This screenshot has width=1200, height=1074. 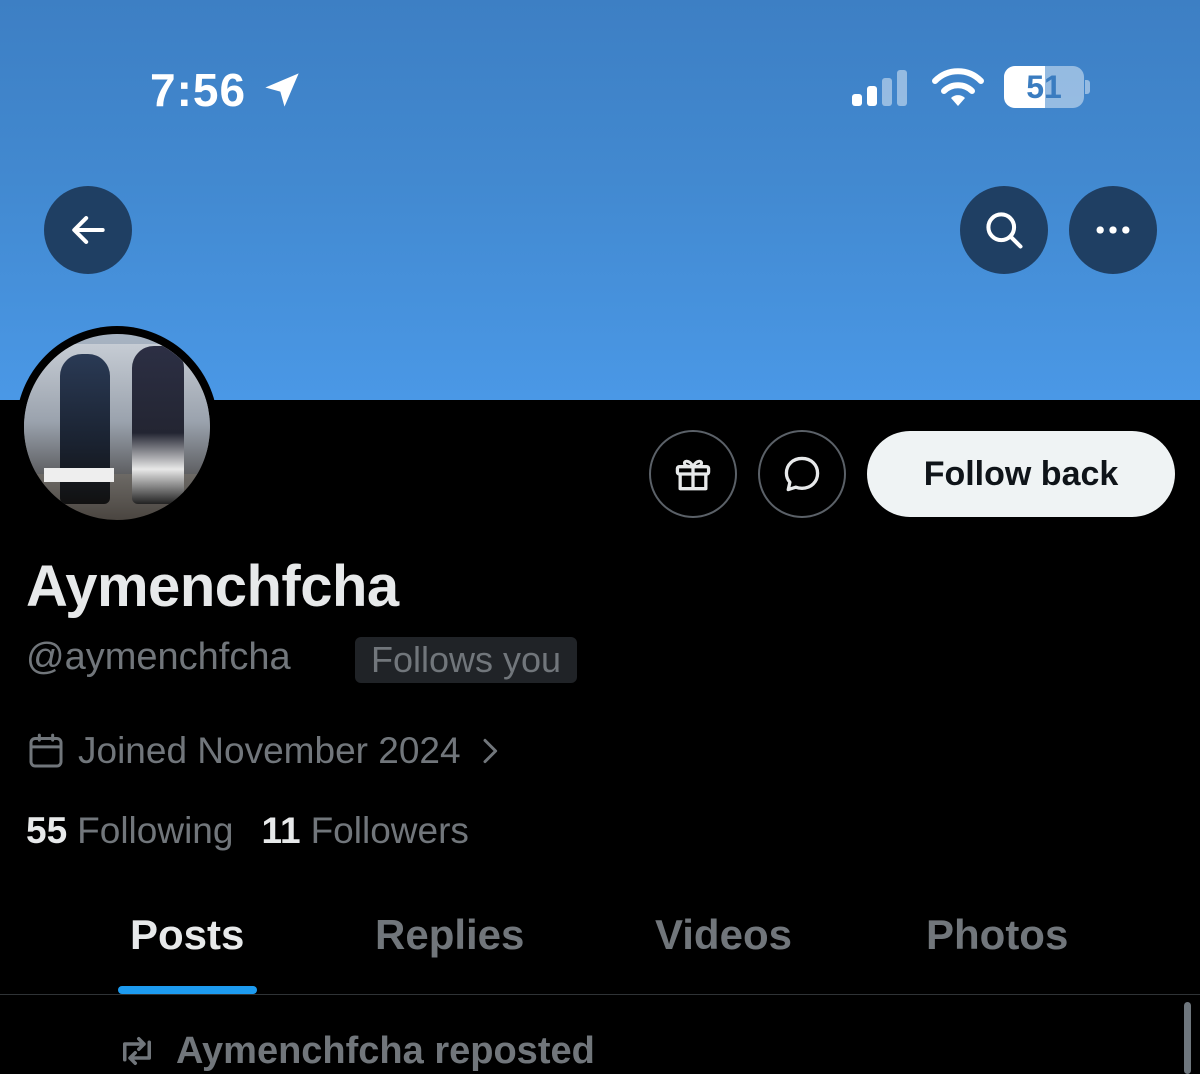 What do you see at coordinates (600, 994) in the screenshot?
I see `tabs-divider` at bounding box center [600, 994].